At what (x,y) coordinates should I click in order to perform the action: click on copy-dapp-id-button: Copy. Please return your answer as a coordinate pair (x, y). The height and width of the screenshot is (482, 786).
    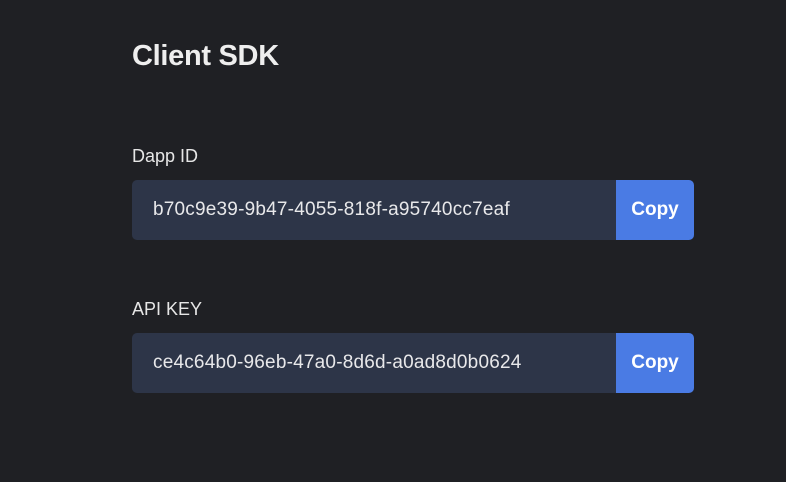
    Looking at the image, I should click on (655, 210).